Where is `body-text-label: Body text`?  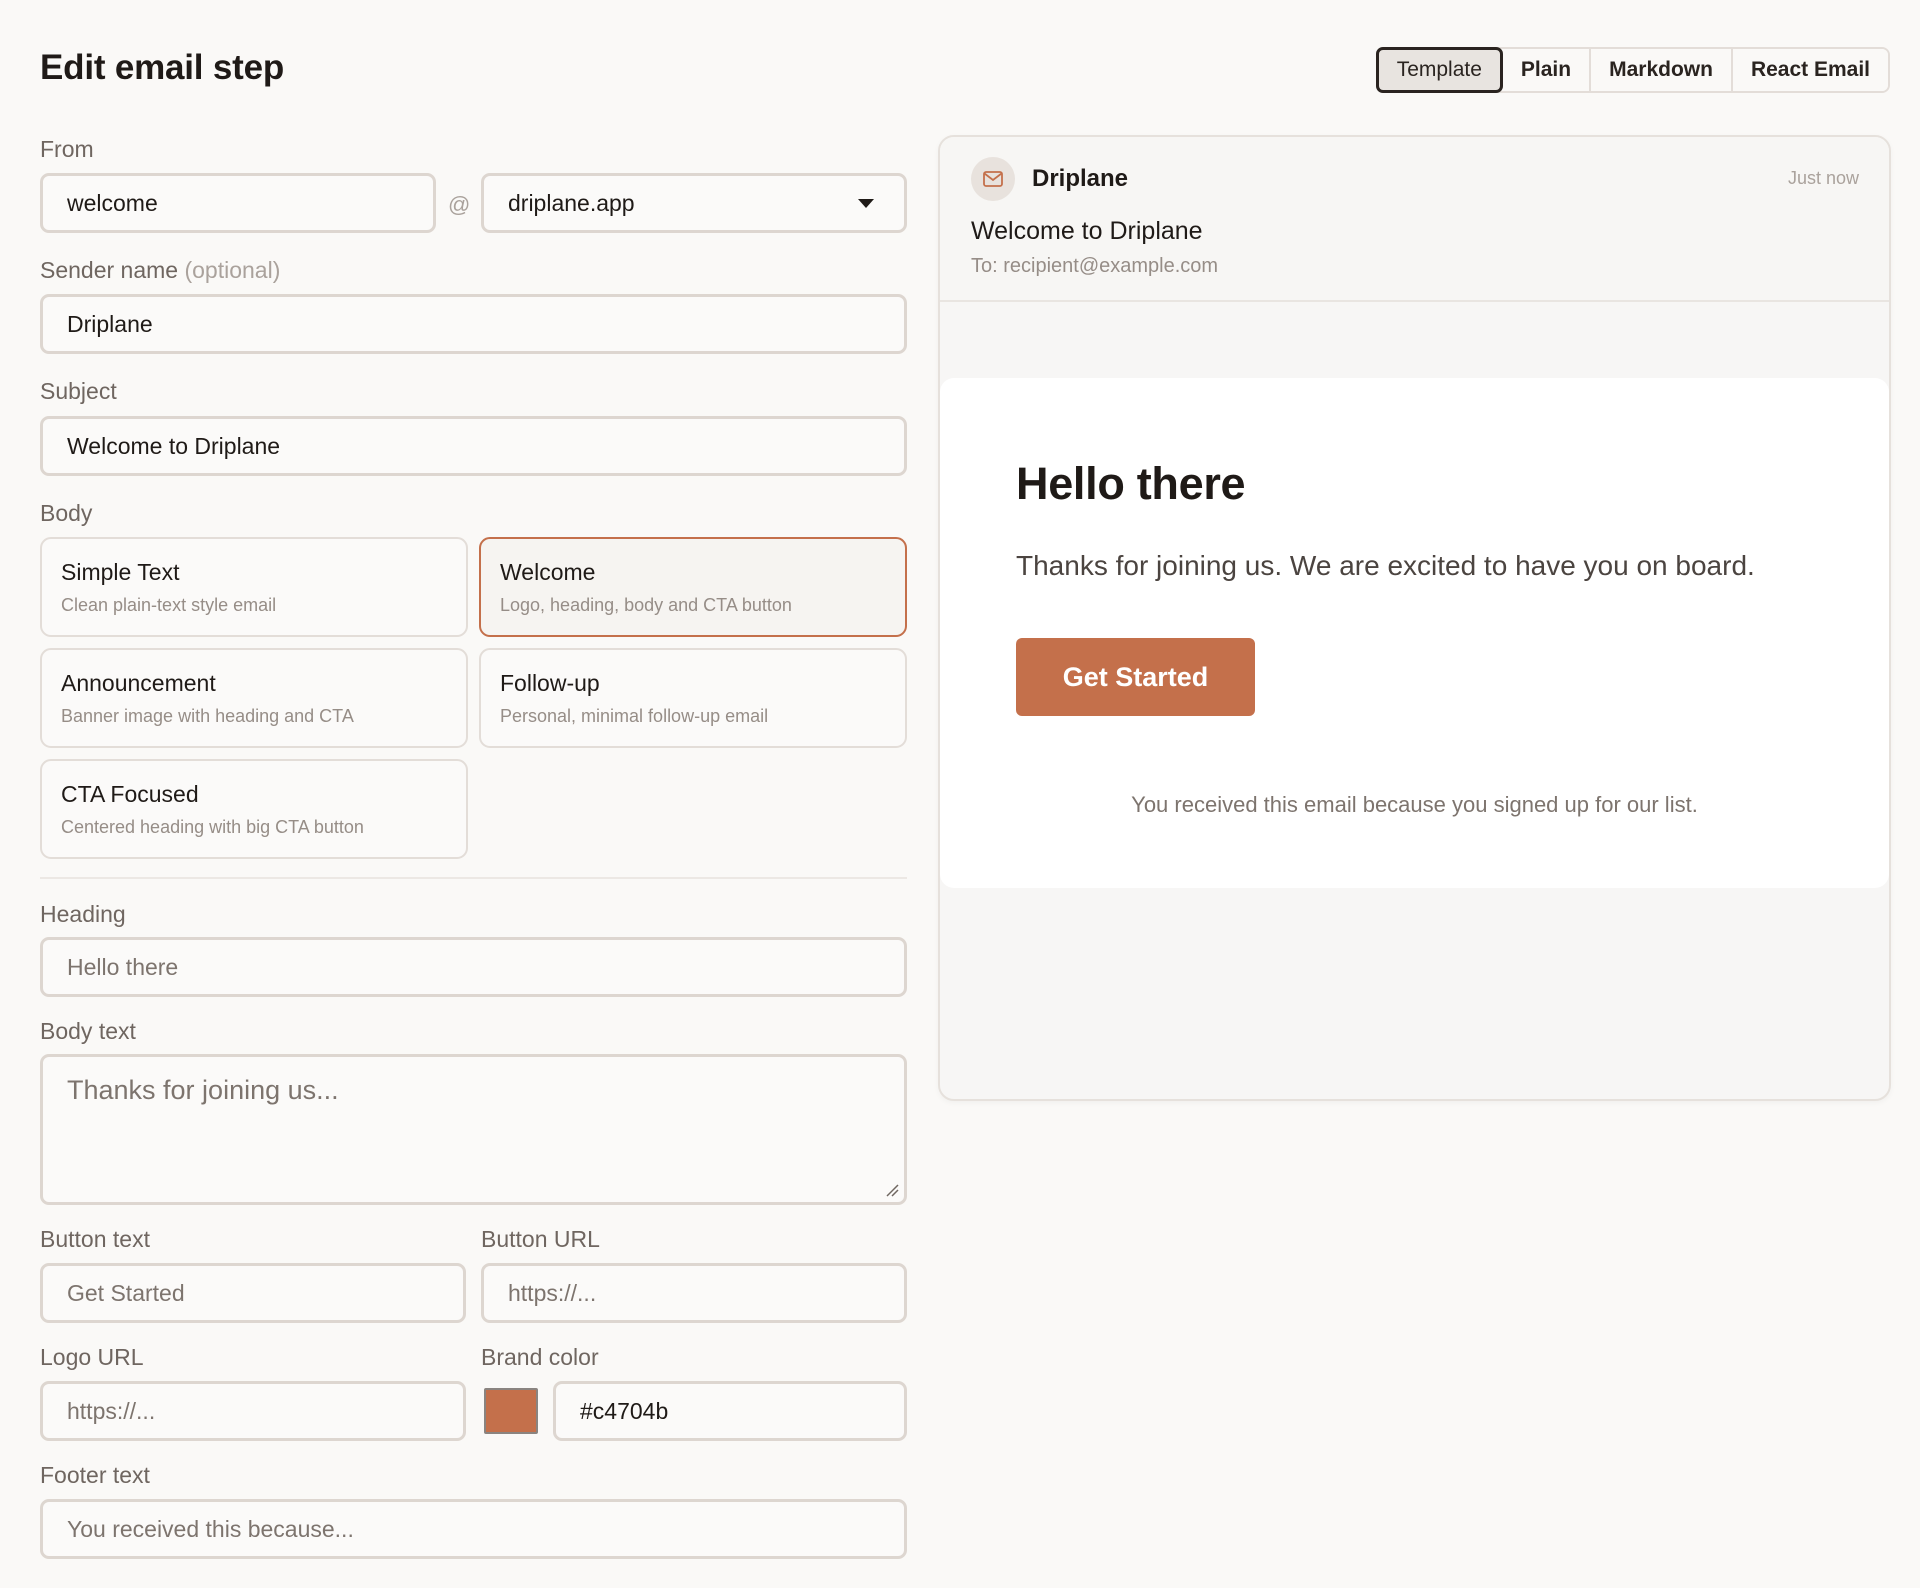 body-text-label: Body text is located at coordinates (88, 1031).